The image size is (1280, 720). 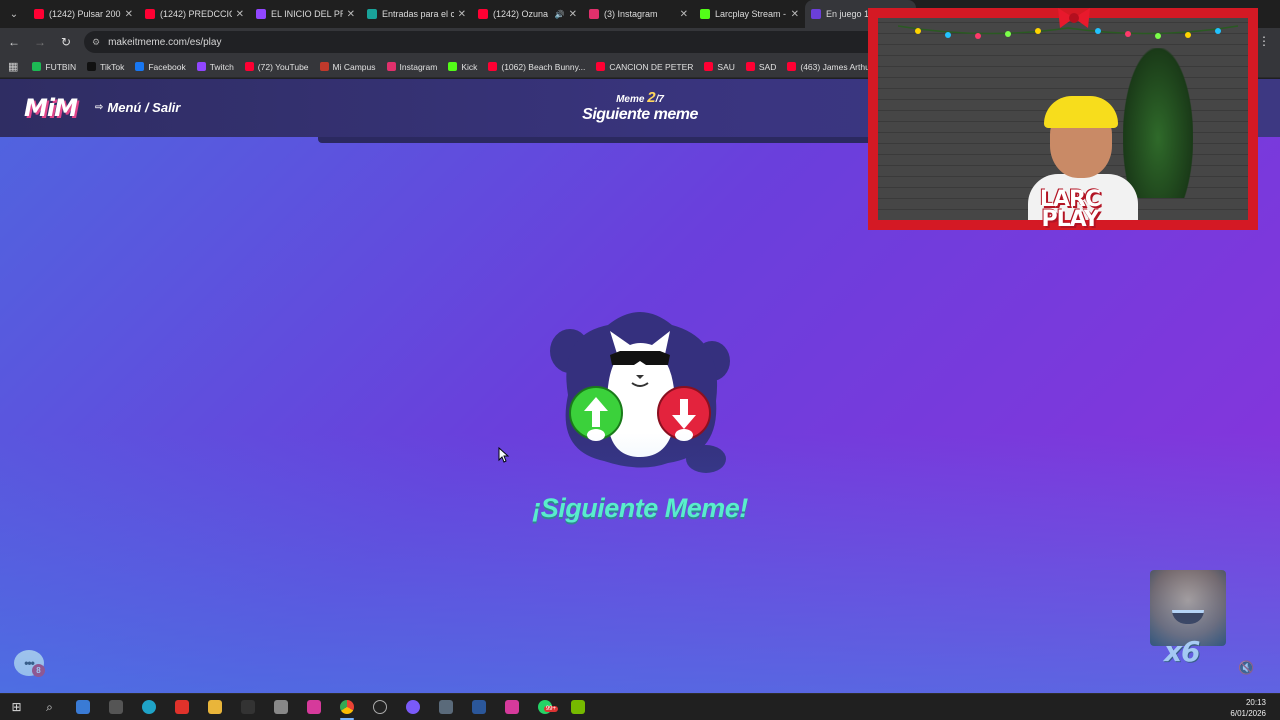 What do you see at coordinates (61, 66) in the screenshot?
I see `bookmark-label: FUTBIN` at bounding box center [61, 66].